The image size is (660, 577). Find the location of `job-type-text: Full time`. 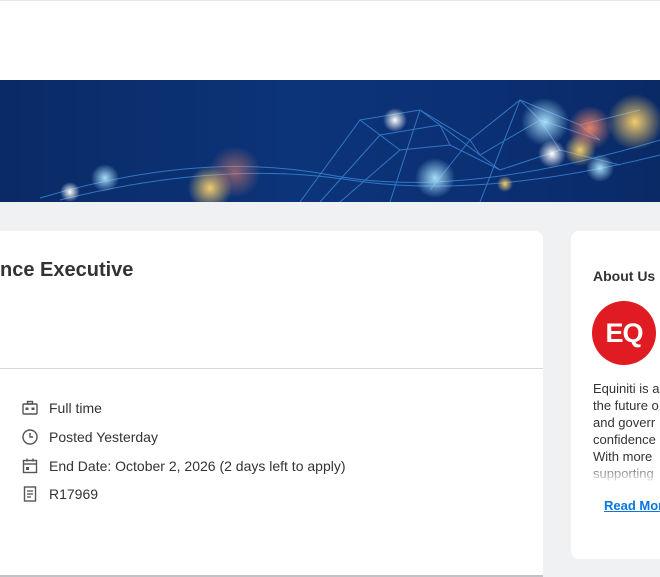

job-type-text: Full time is located at coordinates (75, 408).